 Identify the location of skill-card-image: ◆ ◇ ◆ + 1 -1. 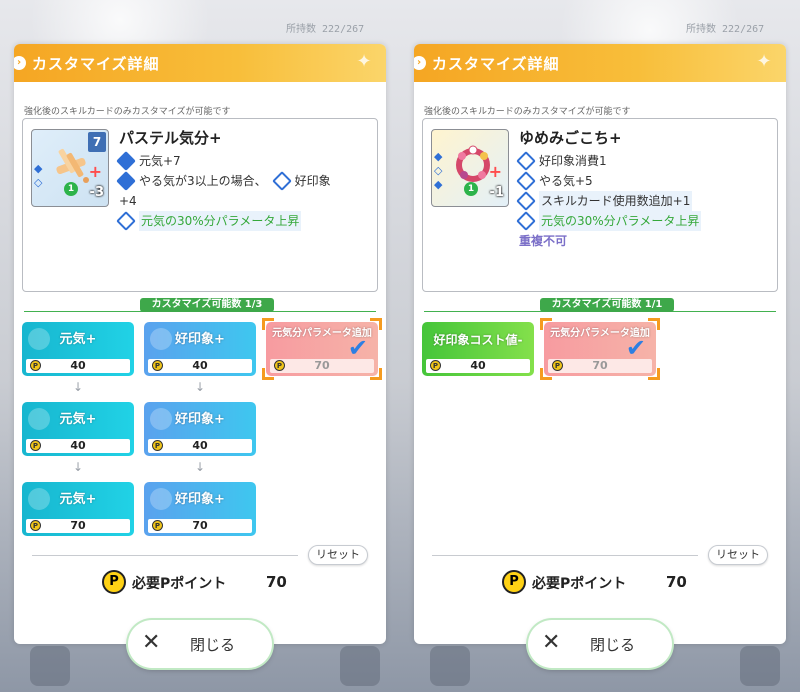
(470, 168).